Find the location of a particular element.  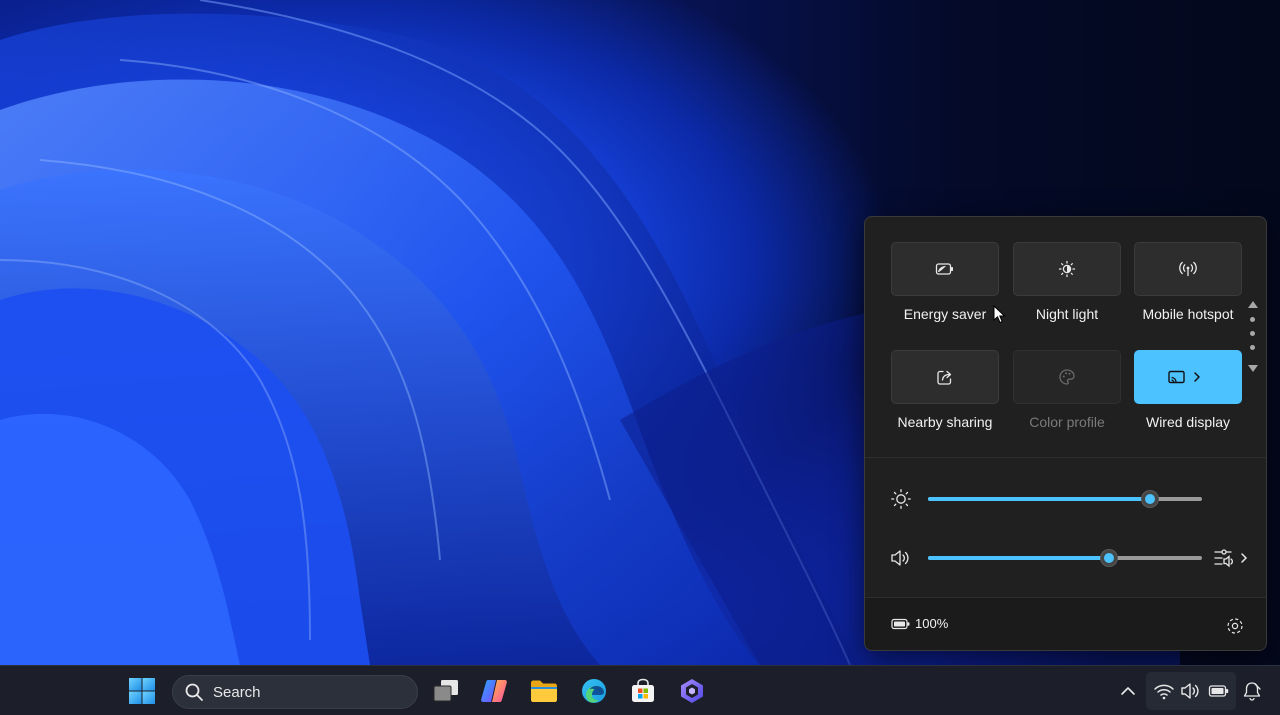

battery-status: 100% is located at coordinates (919, 623).